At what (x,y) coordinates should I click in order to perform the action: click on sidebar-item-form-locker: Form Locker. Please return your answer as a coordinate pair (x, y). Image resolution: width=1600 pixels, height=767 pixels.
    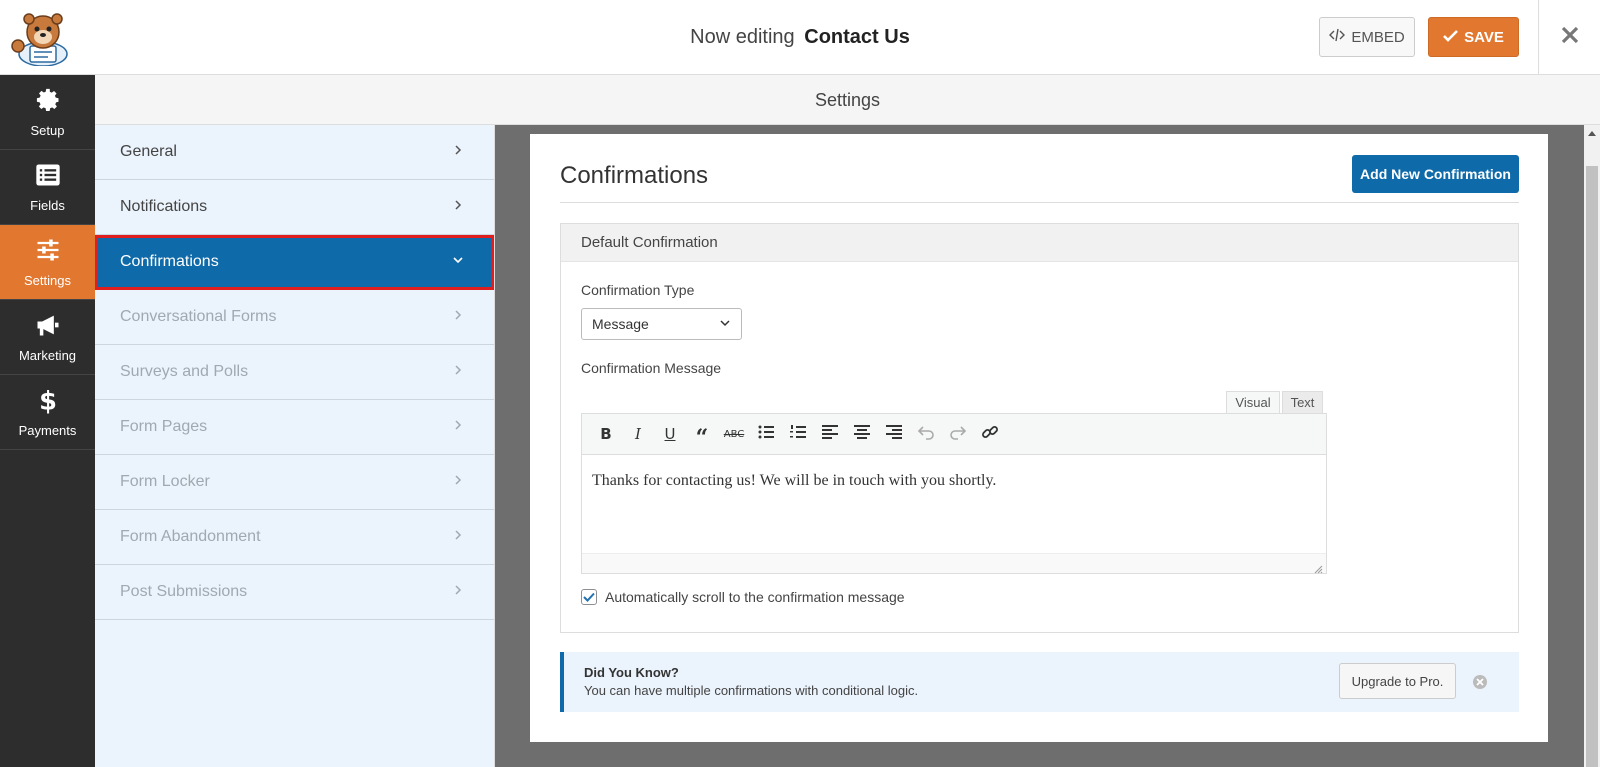
    Looking at the image, I should click on (294, 482).